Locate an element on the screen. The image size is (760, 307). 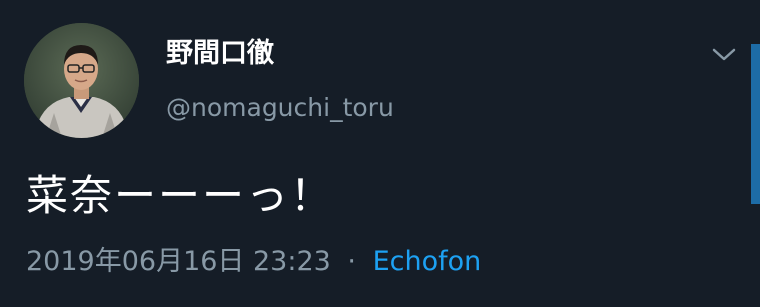
scrollbar is located at coordinates (755, 124).